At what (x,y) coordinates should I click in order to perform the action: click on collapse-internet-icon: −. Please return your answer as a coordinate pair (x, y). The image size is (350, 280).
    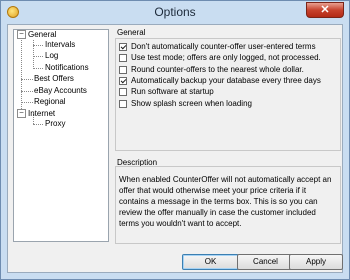
    Looking at the image, I should click on (21, 113).